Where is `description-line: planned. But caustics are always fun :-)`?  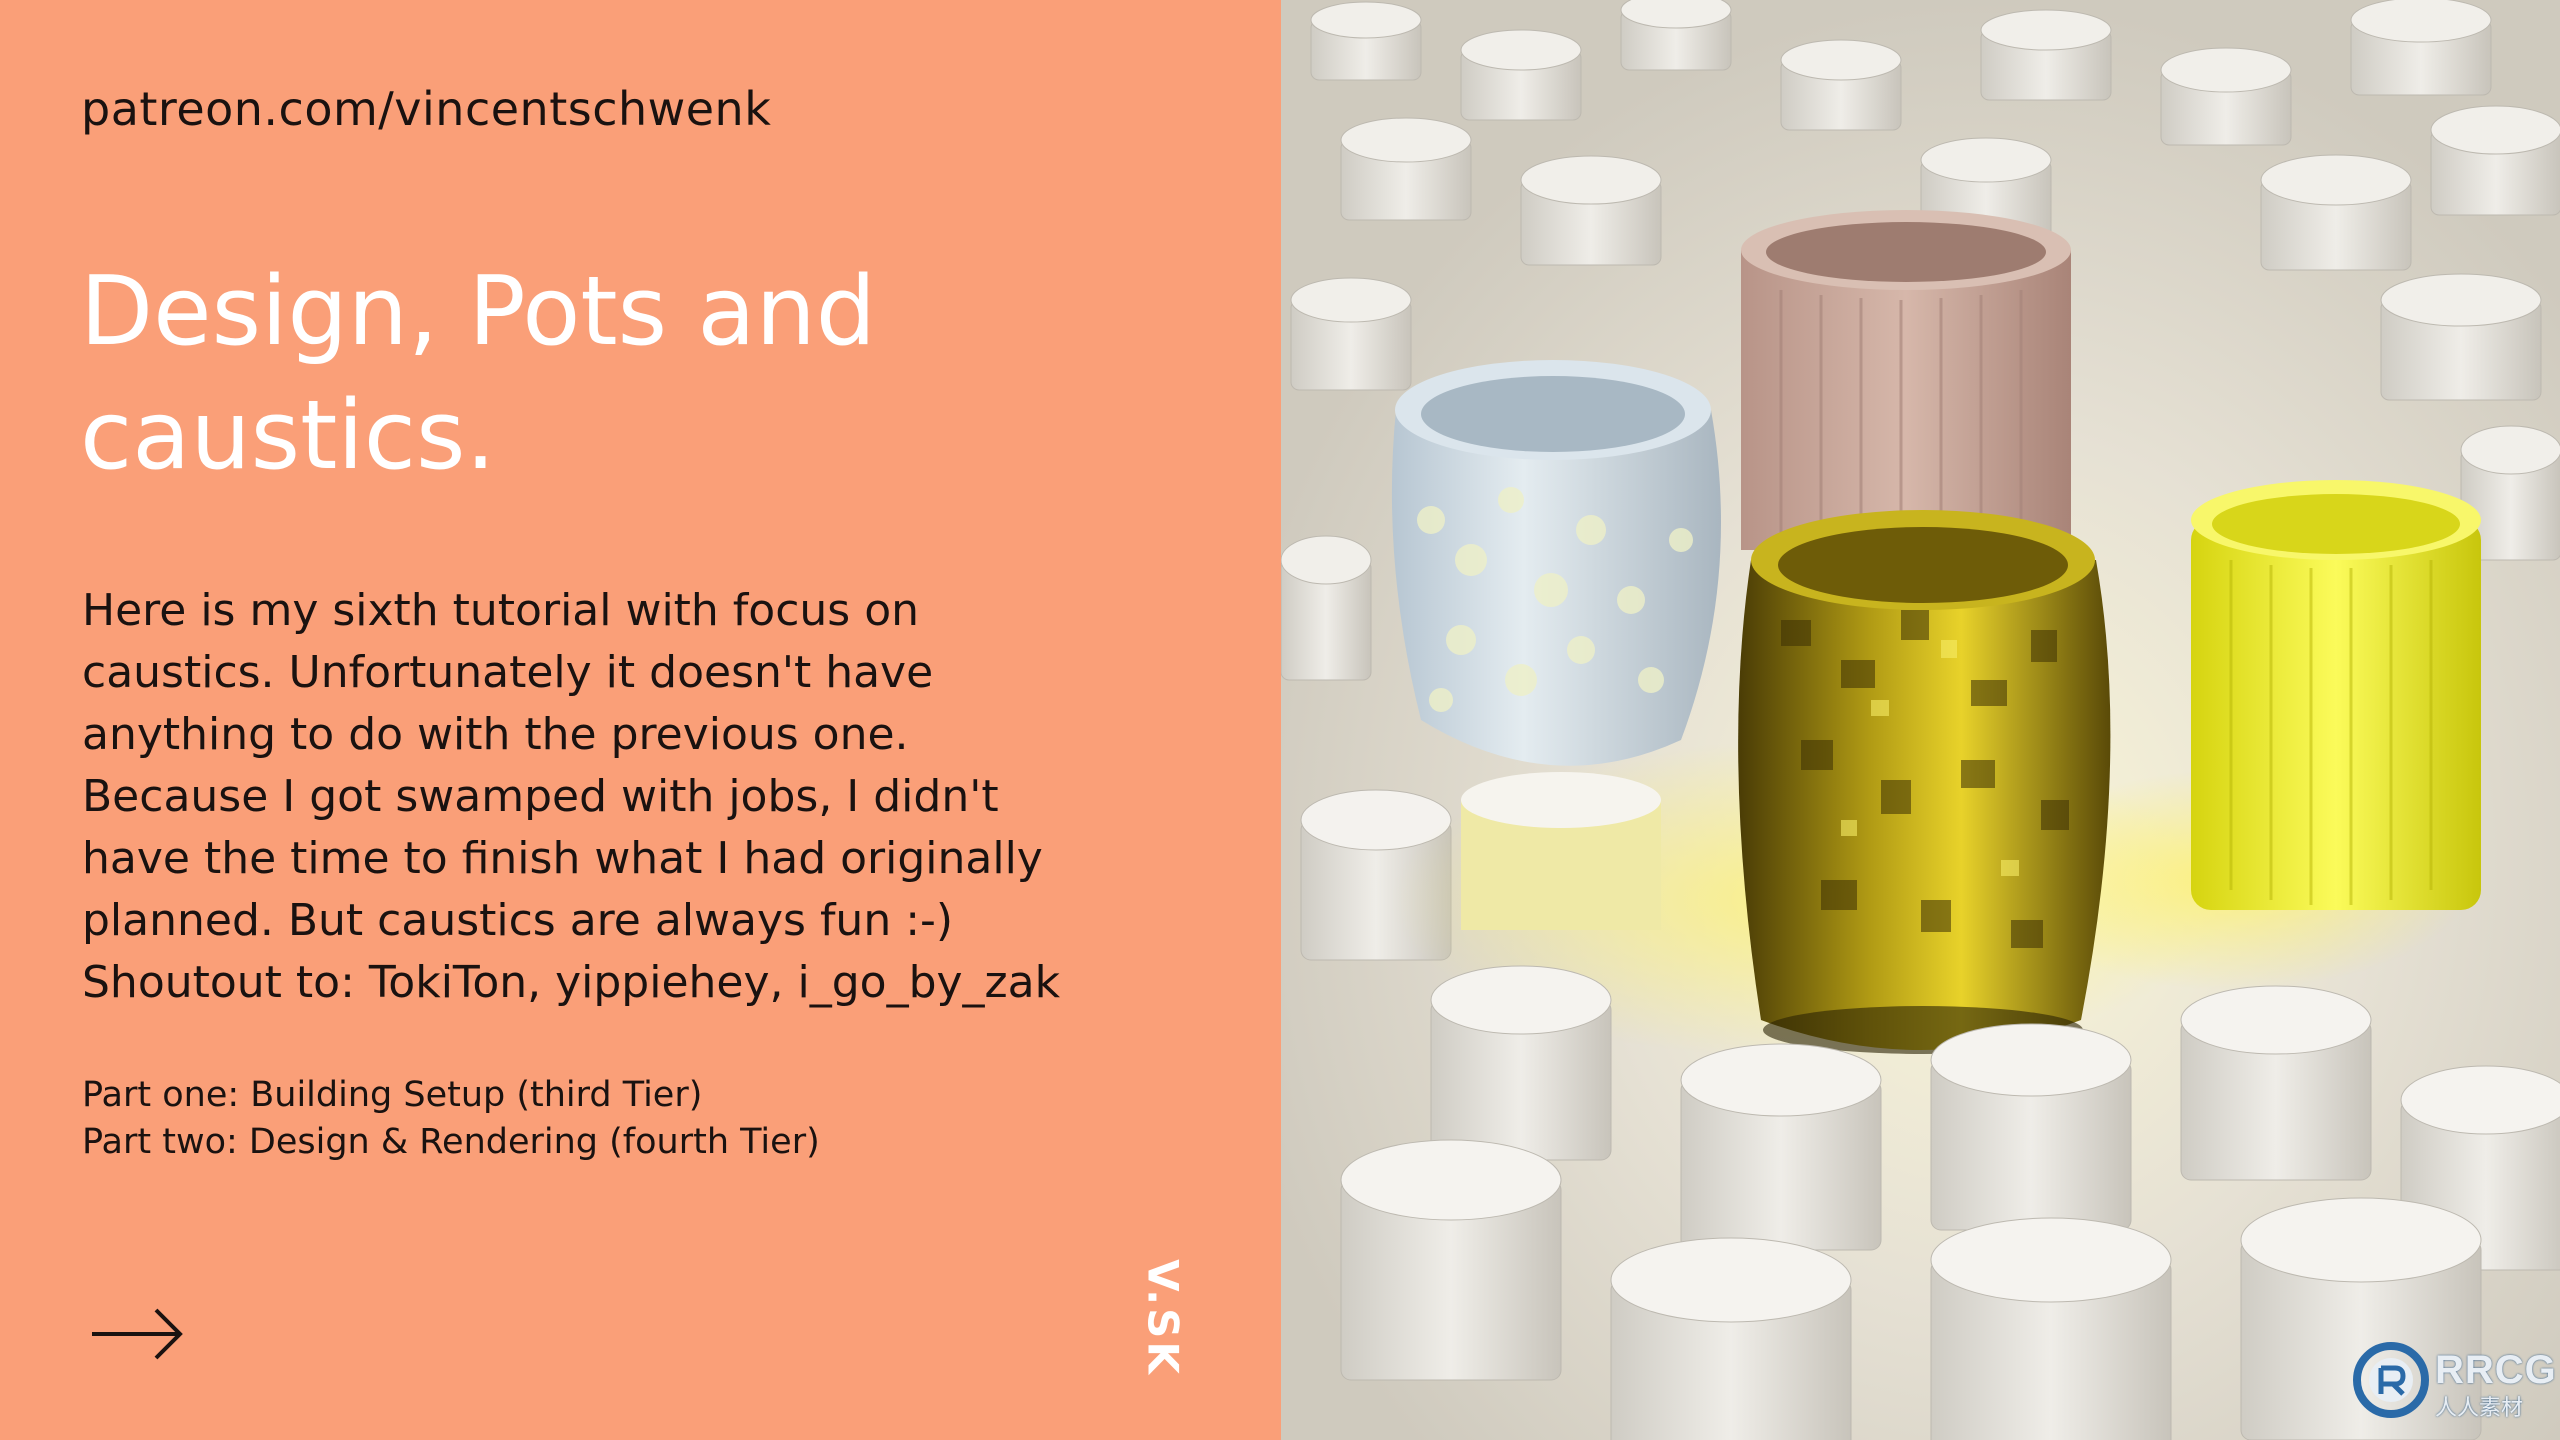 description-line: planned. But caustics are always fun :-) is located at coordinates (518, 920).